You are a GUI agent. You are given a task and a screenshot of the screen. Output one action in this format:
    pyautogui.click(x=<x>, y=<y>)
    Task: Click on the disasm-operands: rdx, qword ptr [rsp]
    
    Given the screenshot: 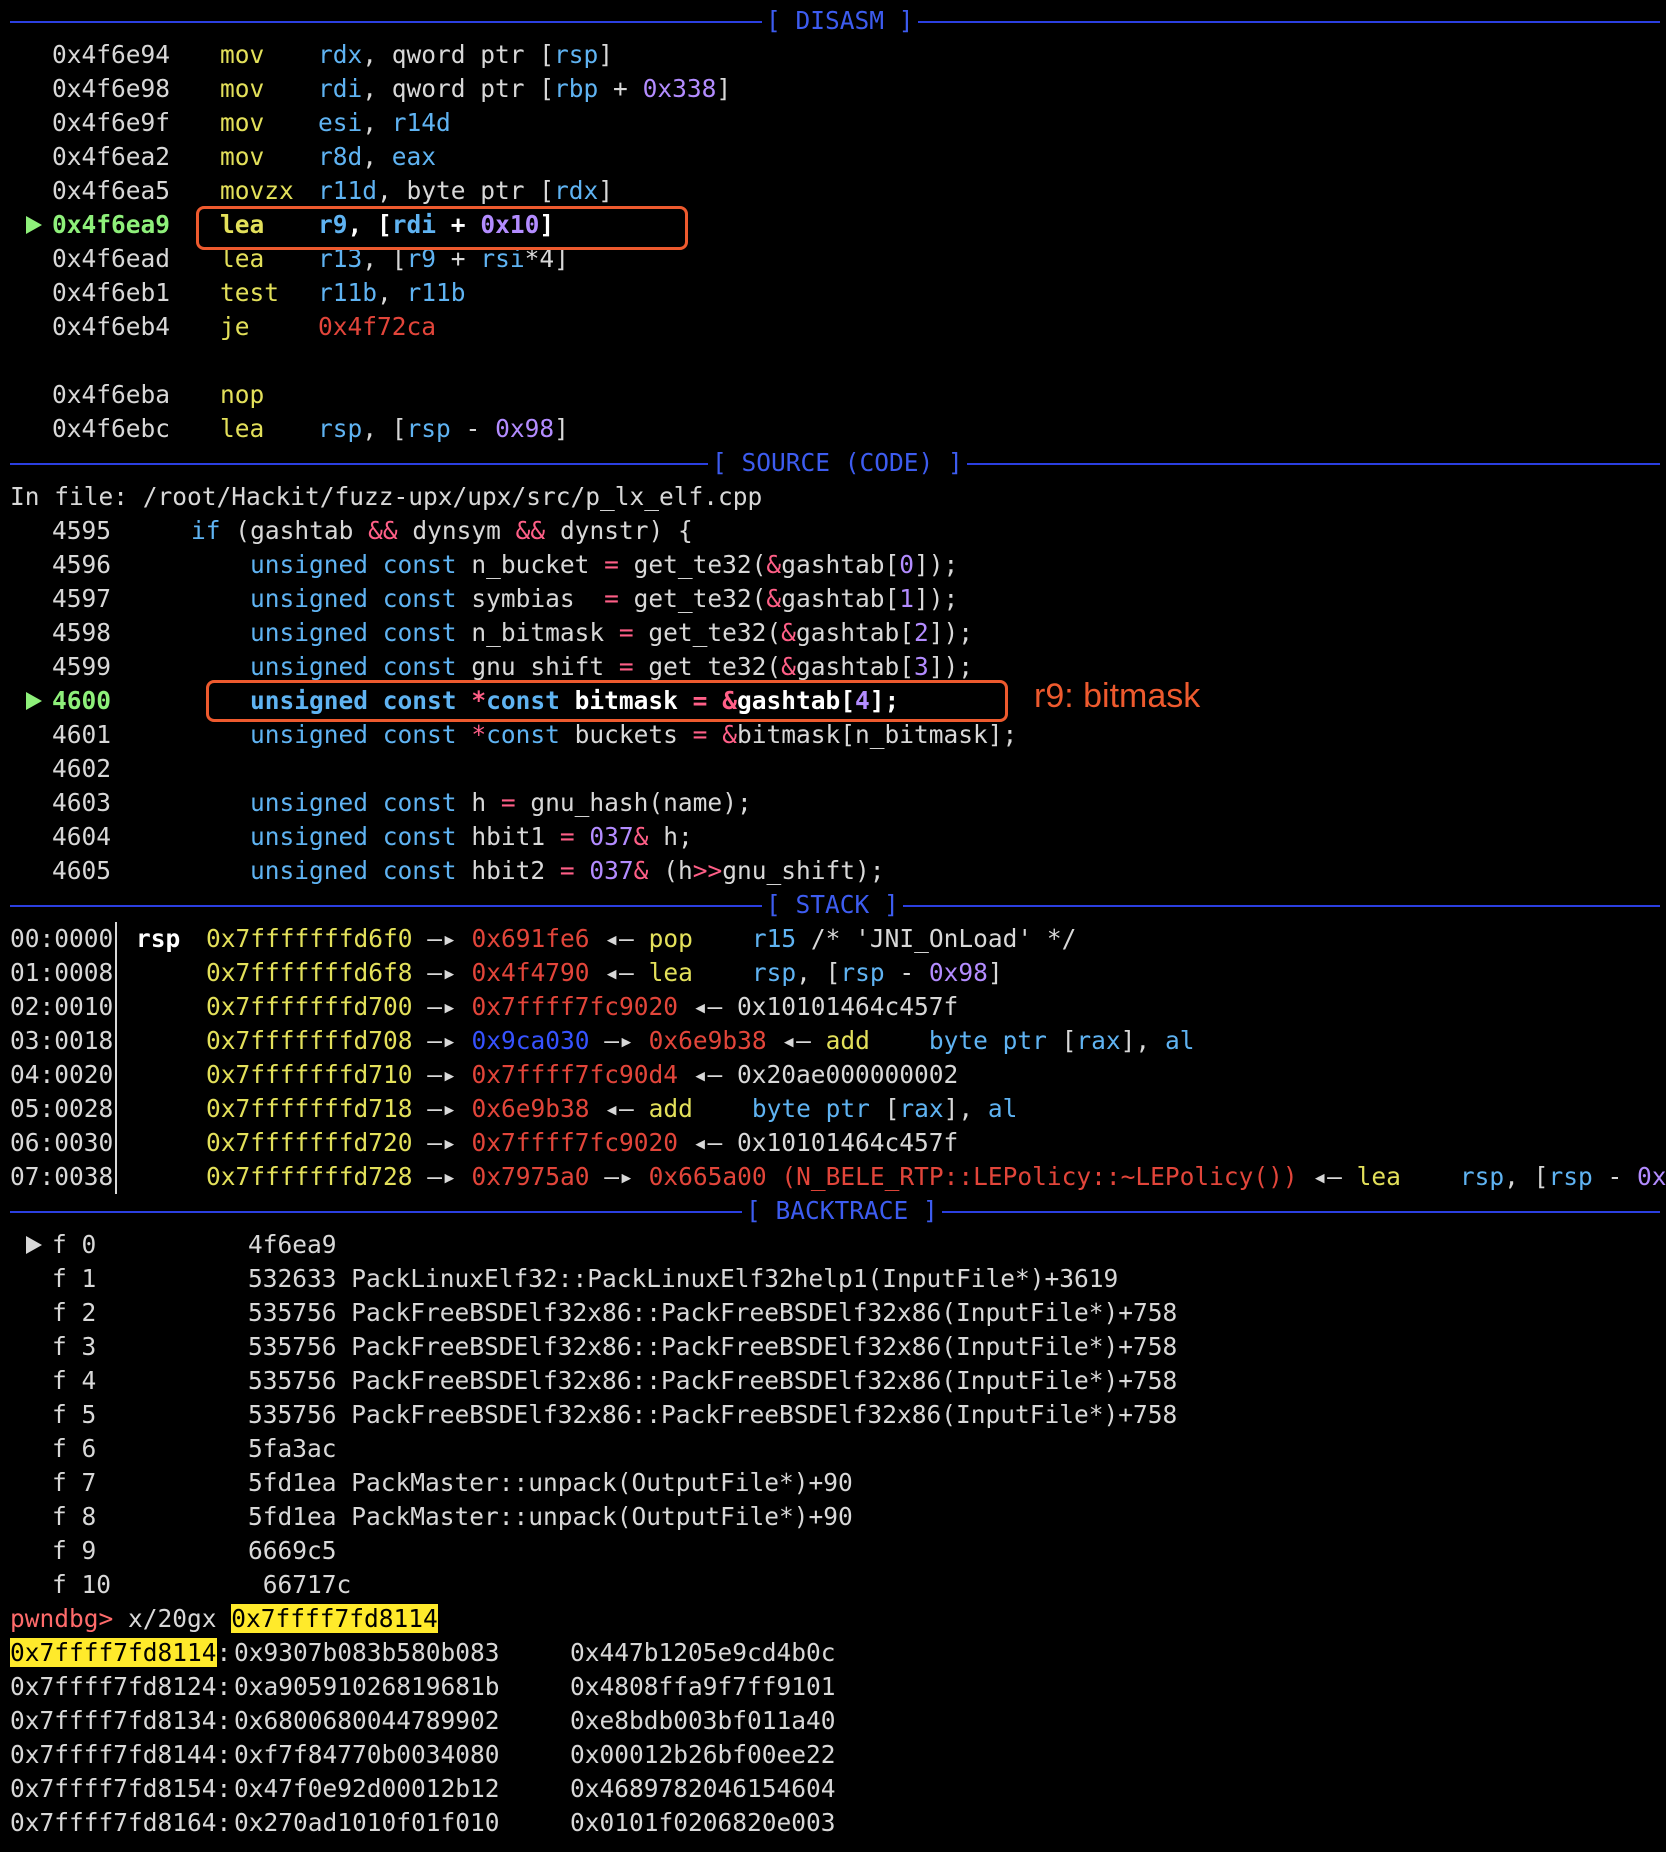 What is the action you would take?
    pyautogui.click(x=466, y=54)
    